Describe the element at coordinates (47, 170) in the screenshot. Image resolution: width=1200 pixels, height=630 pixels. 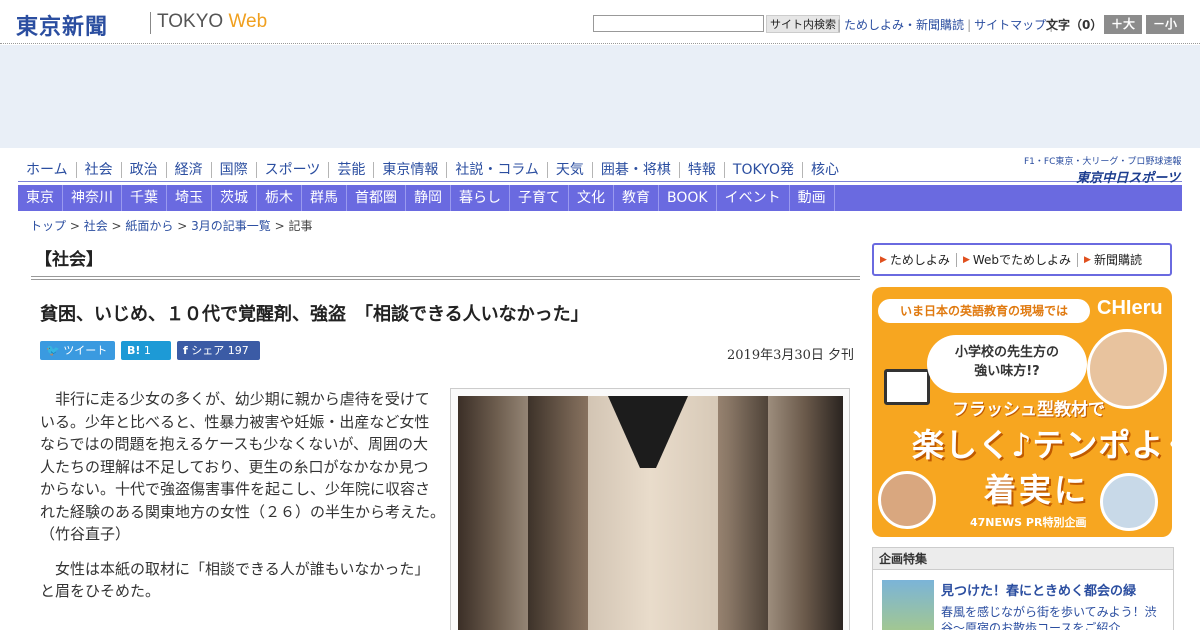
I see `nav-home: ホーム` at that location.